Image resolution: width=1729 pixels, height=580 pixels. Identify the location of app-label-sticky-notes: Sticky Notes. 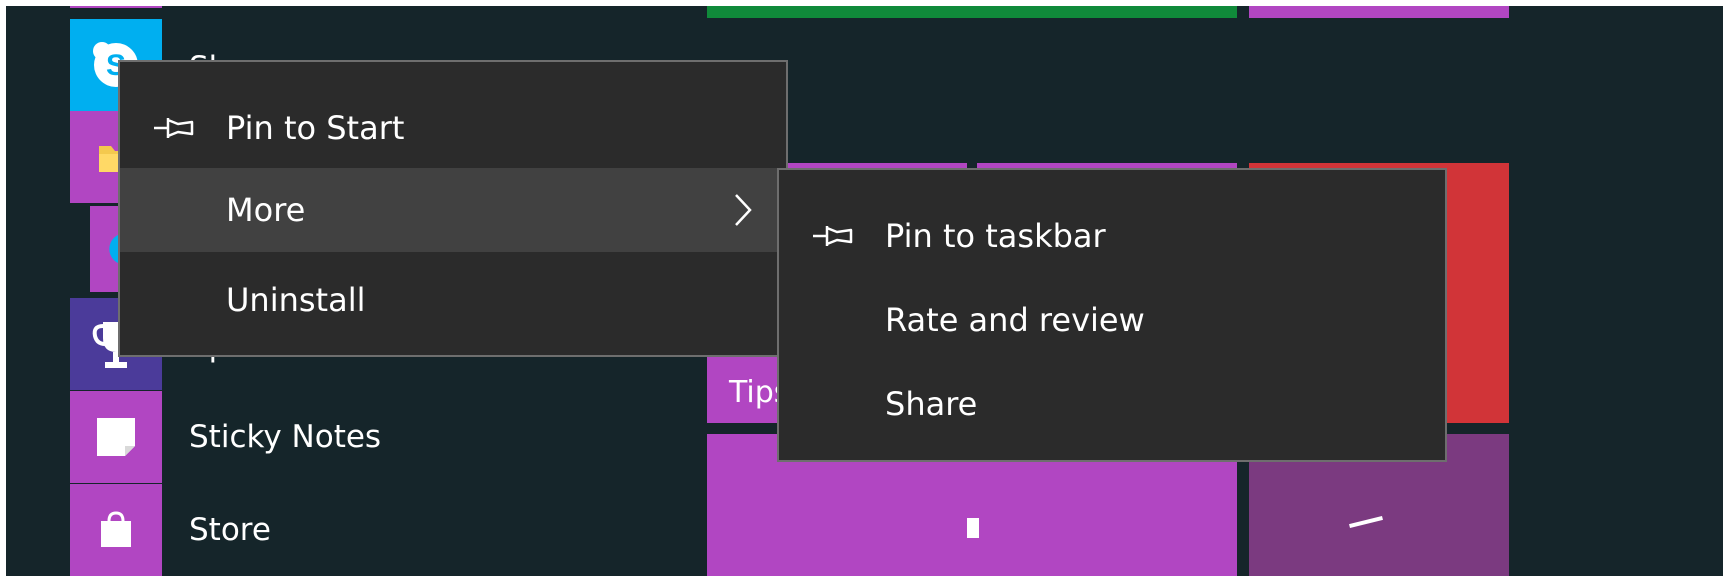
(285, 437).